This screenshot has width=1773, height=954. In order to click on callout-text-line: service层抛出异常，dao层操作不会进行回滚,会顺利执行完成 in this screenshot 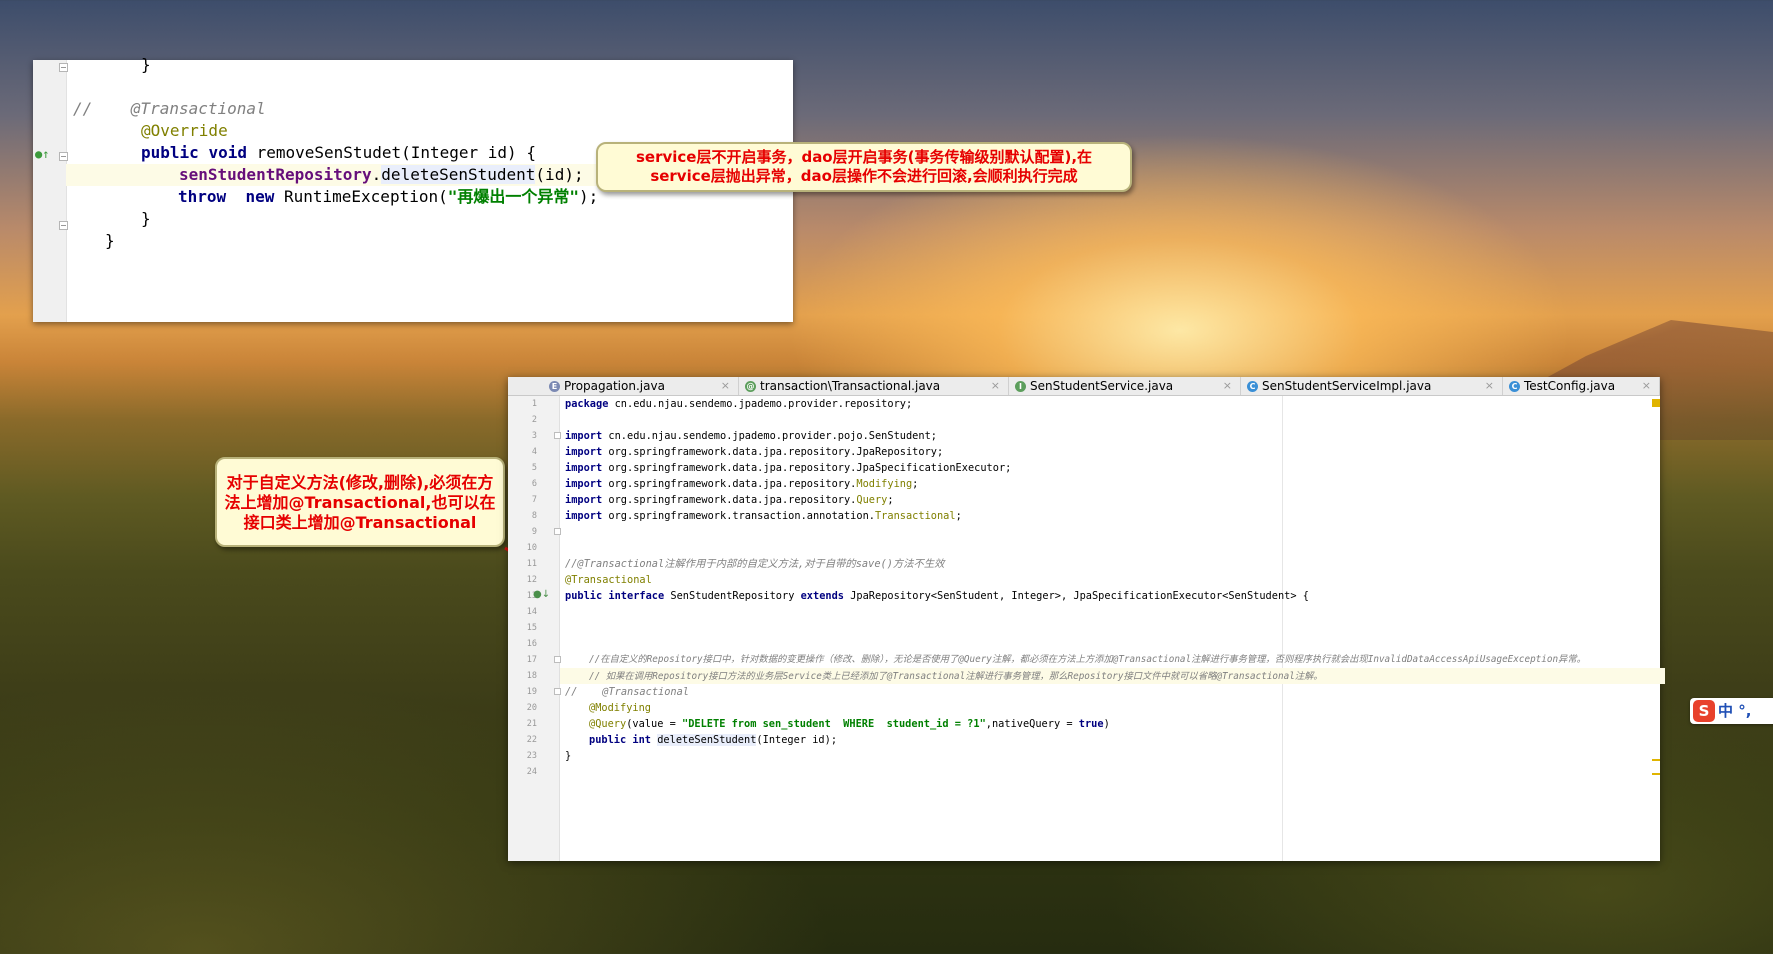, I will do `click(864, 176)`.